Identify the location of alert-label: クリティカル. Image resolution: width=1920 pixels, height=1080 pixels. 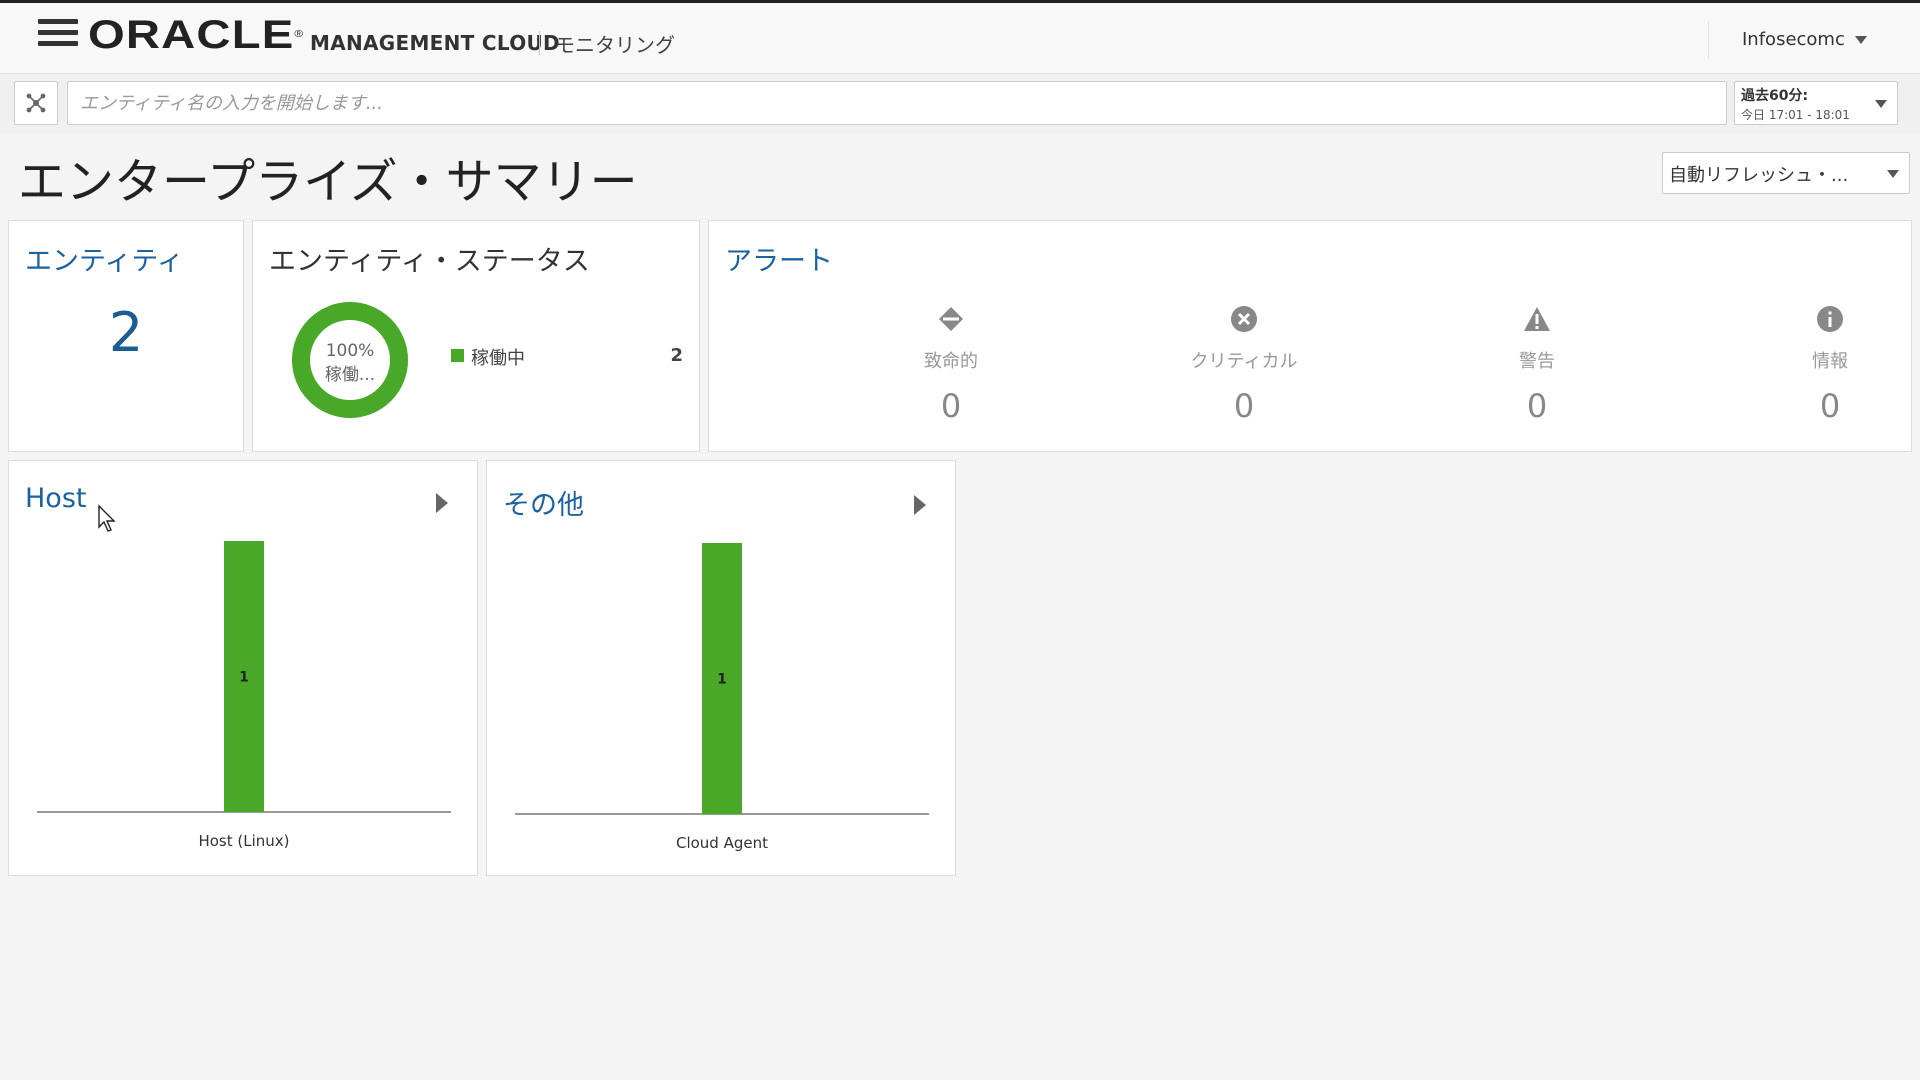
(1244, 361).